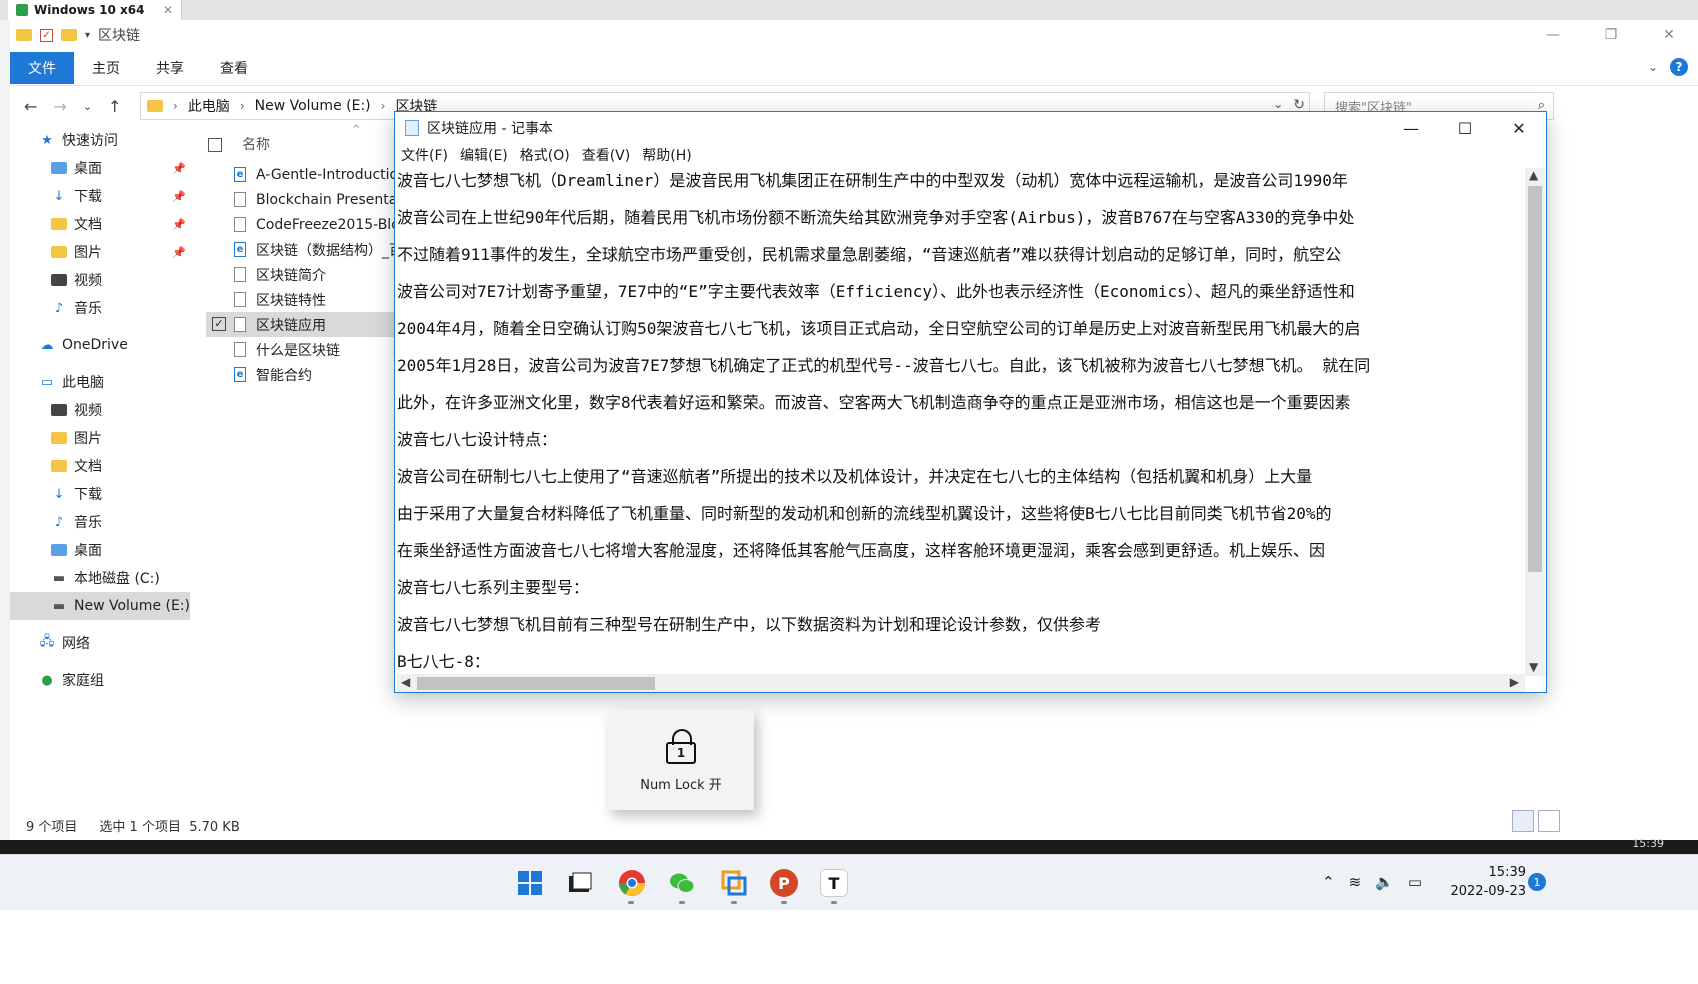 This screenshot has height=984, width=1698. Describe the element at coordinates (88, 495) in the screenshot. I see `nav-label: 下载` at that location.